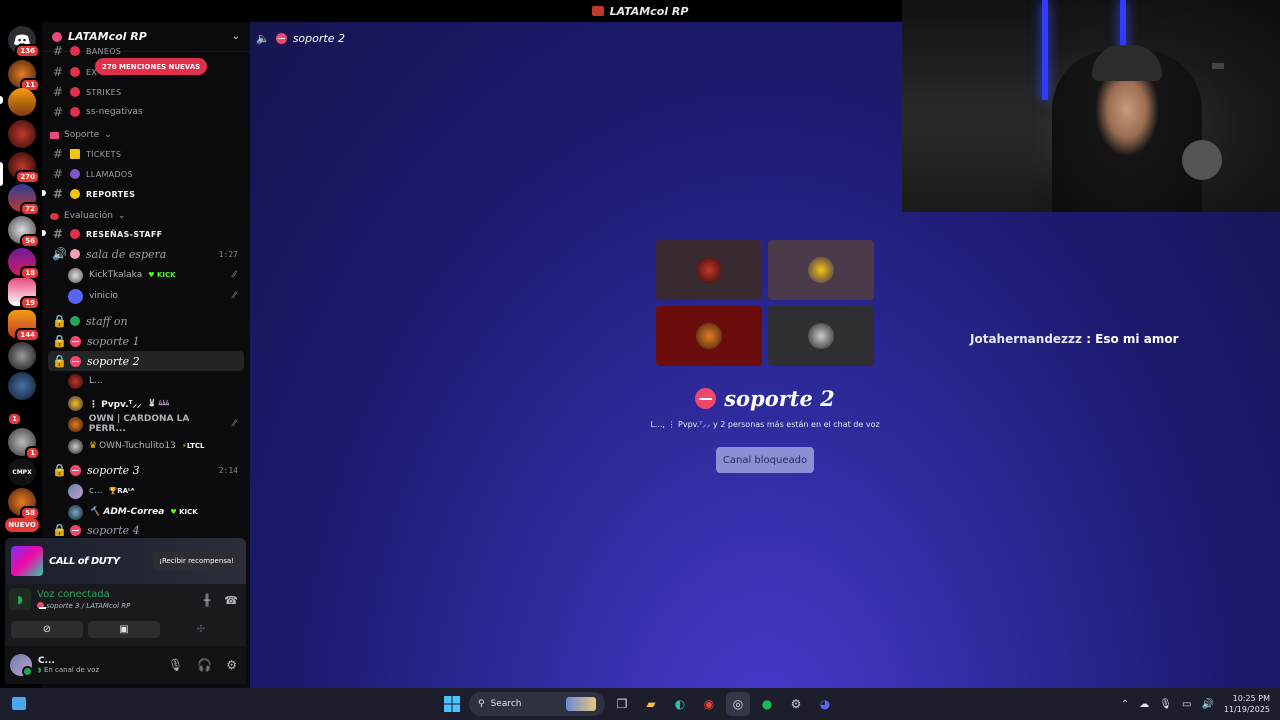  What do you see at coordinates (452, 704) in the screenshot?
I see `windows-start-icon` at bounding box center [452, 704].